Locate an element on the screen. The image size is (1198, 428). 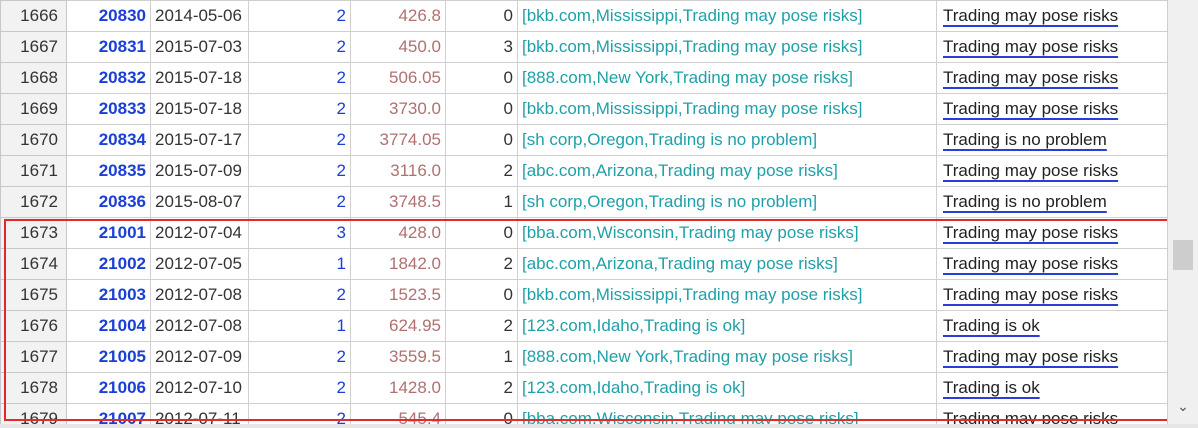
id-cell: 20833 is located at coordinates (108, 109).